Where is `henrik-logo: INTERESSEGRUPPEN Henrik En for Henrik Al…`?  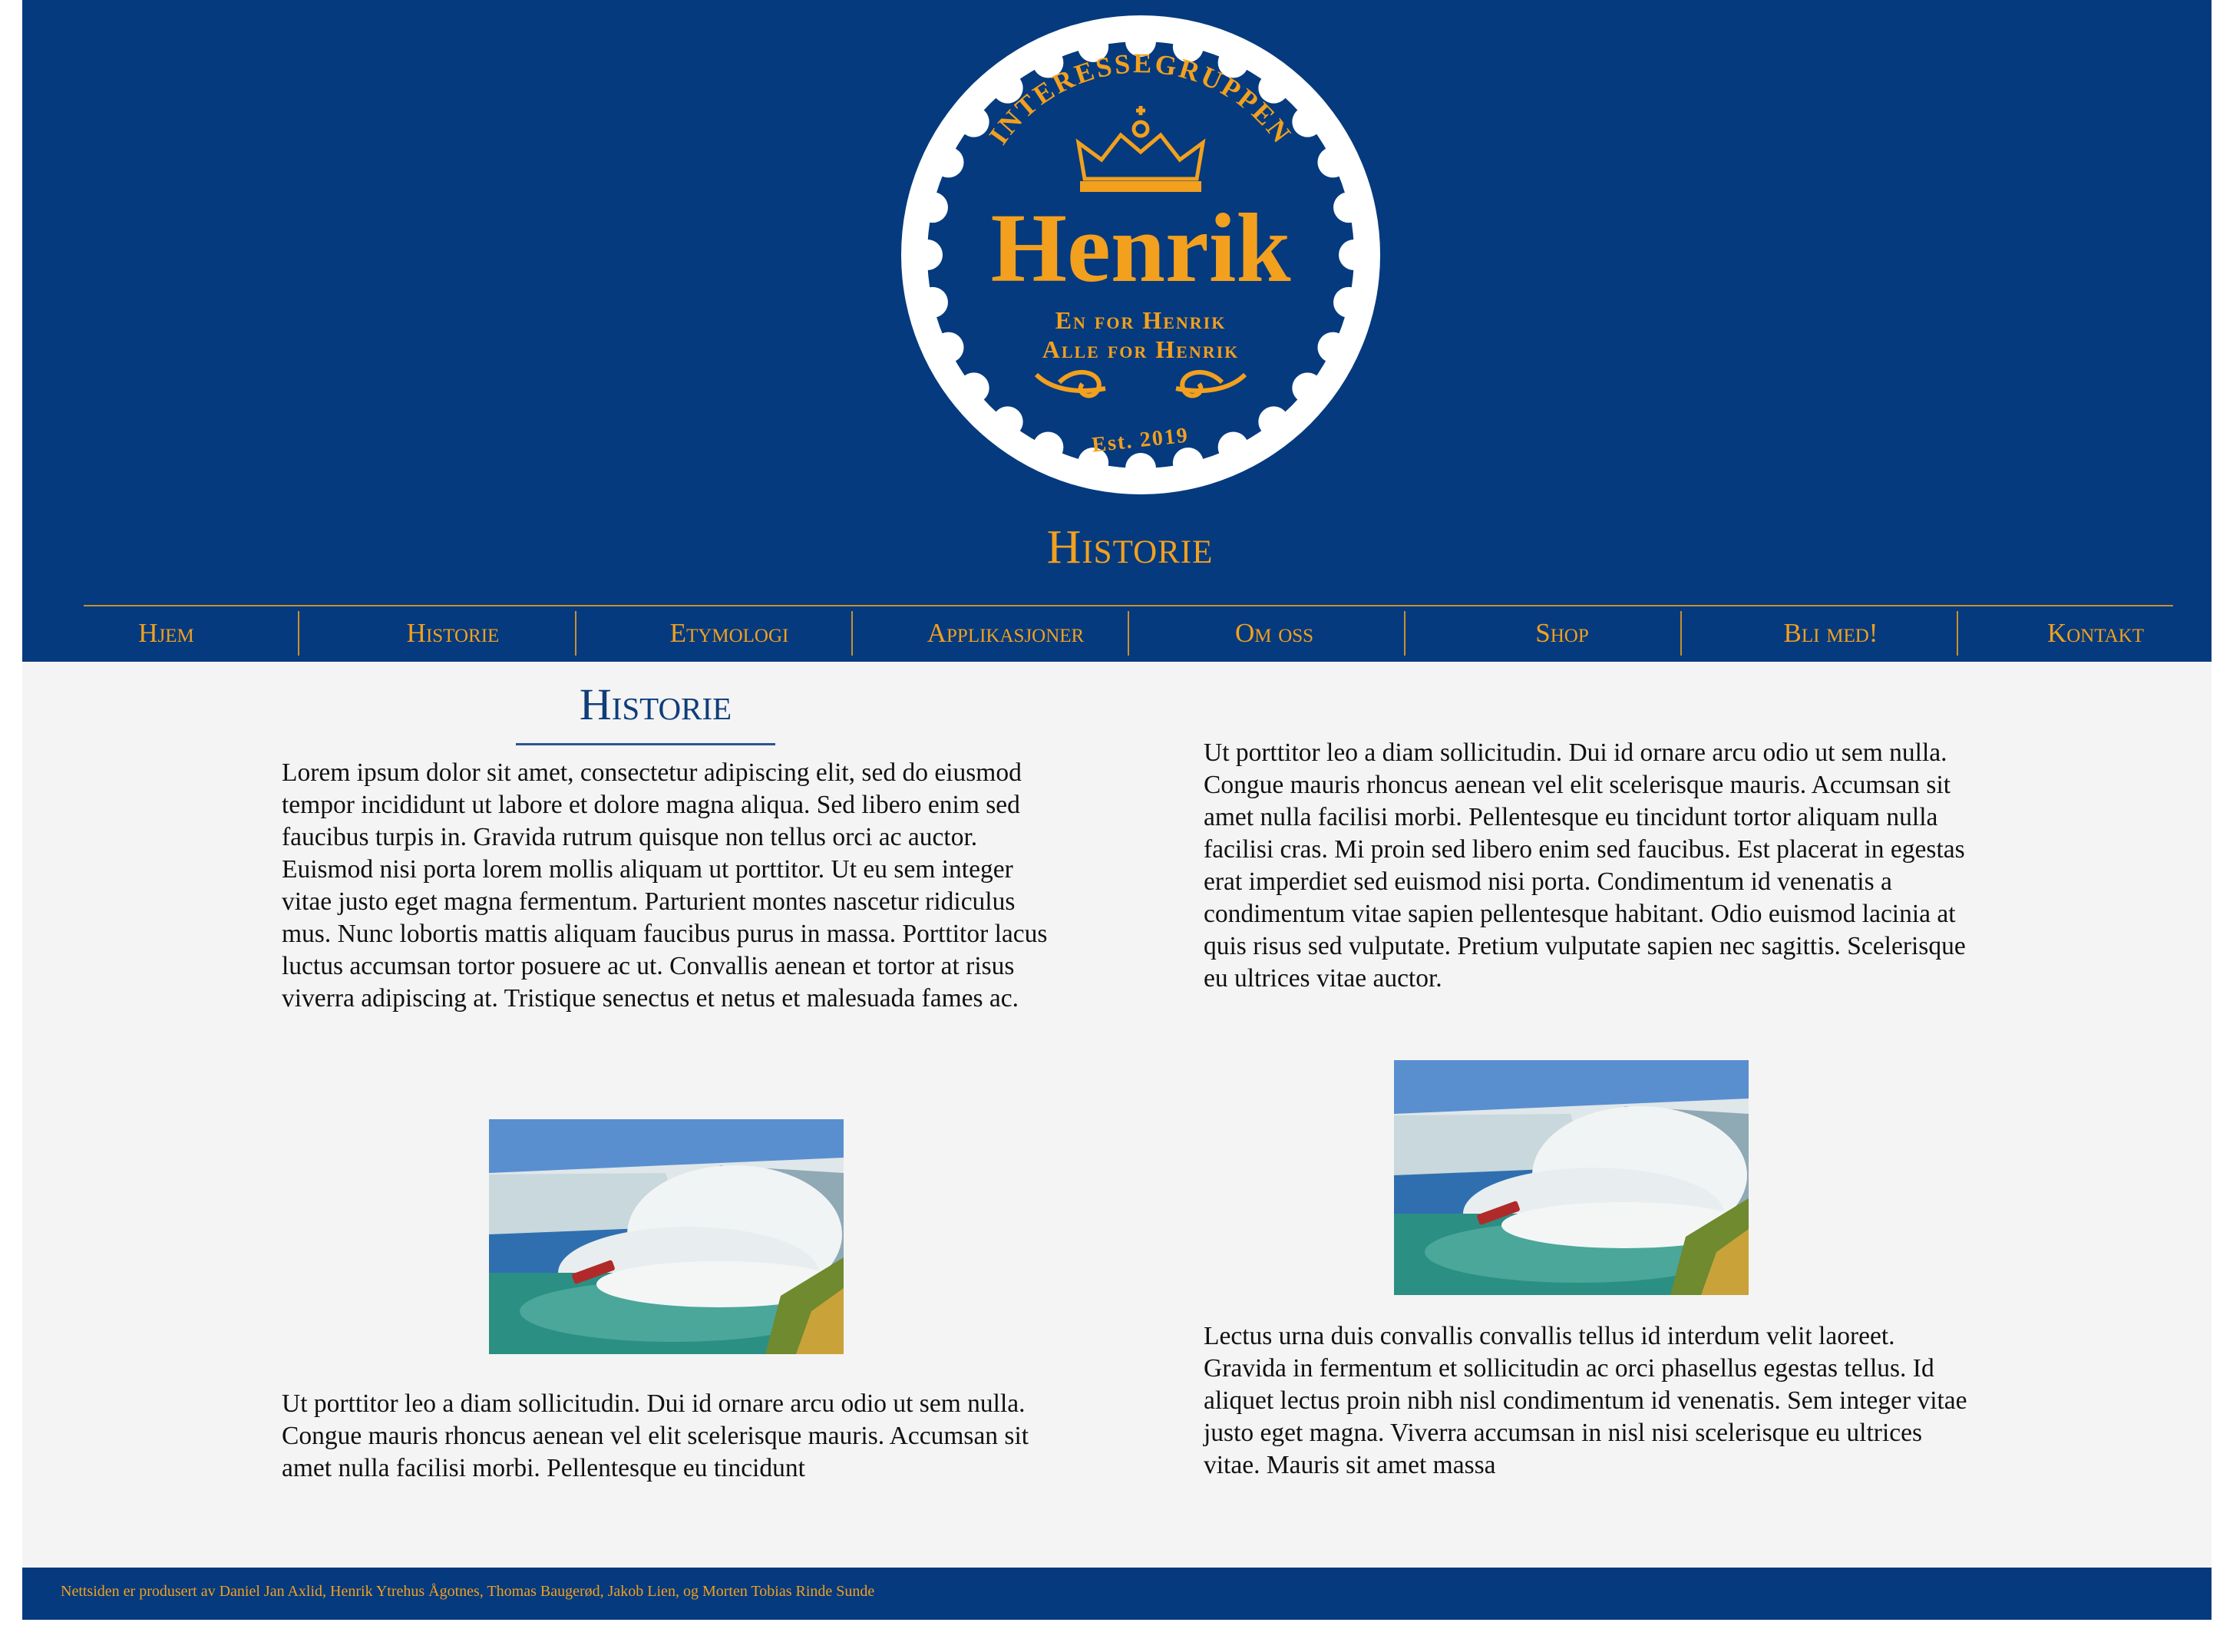 henrik-logo: INTERESSEGRUPPEN Henrik En for Henrik Al… is located at coordinates (1141, 255).